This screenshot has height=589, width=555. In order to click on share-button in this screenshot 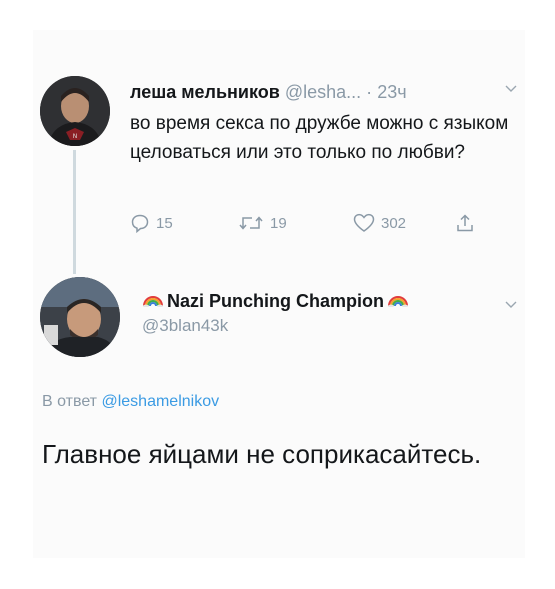, I will do `click(465, 223)`.